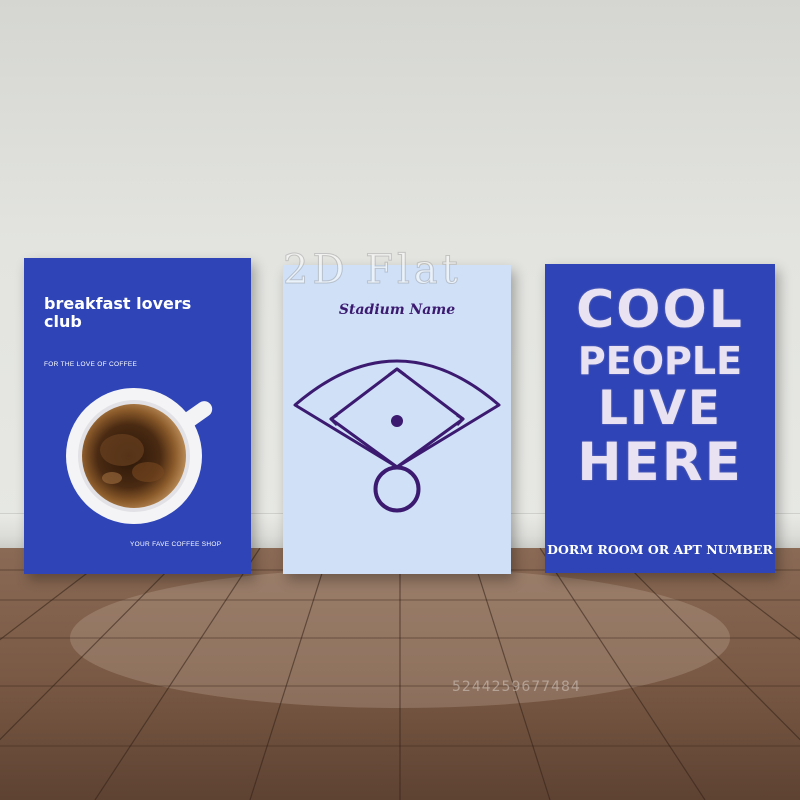  I want to click on brand-watermark: 2D Flat, so click(372, 270).